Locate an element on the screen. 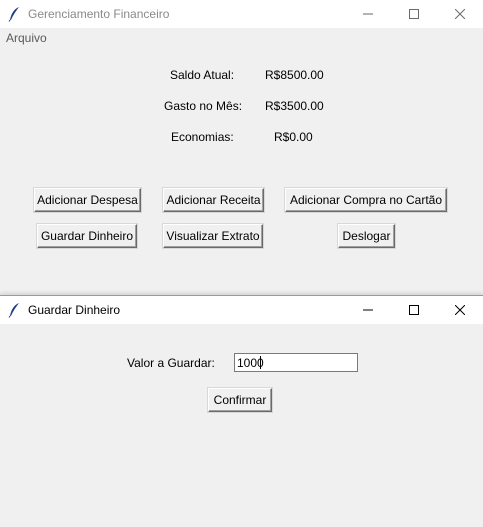 Image resolution: width=483 pixels, height=527 pixels. dialog-title: Guardar Dinheiro is located at coordinates (74, 310).